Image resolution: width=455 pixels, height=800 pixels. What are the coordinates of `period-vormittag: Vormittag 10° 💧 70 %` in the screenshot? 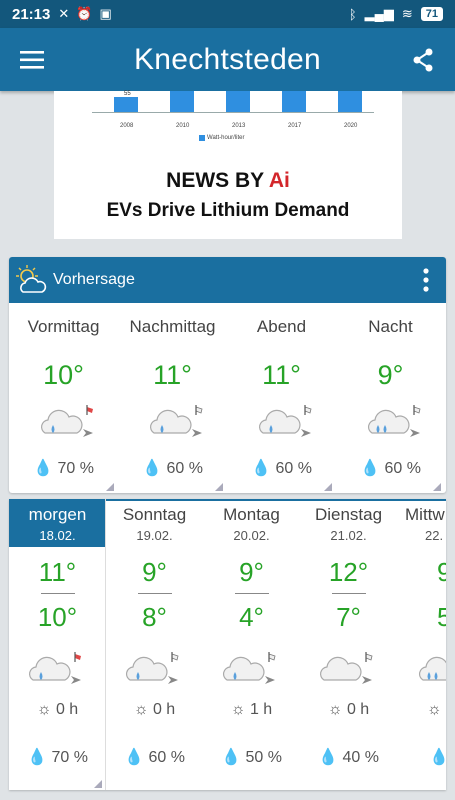 It's located at (63, 398).